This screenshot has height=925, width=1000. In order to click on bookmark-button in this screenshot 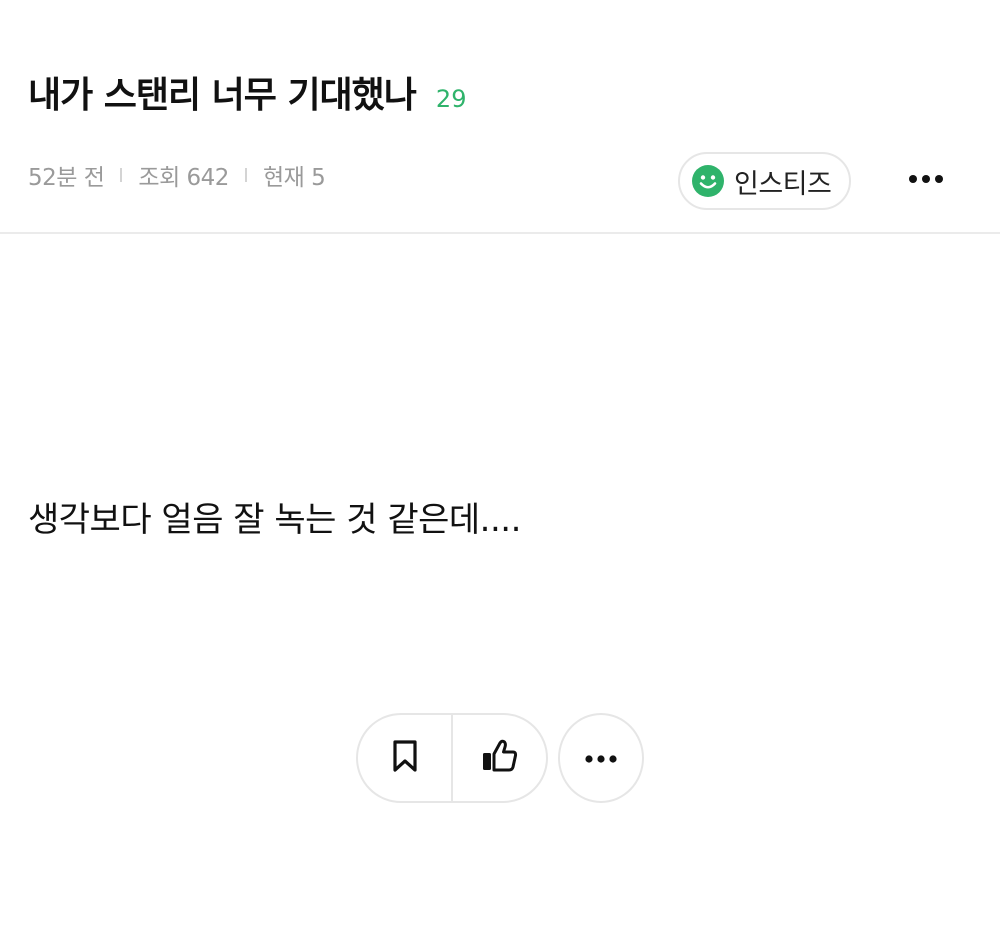, I will do `click(404, 758)`.